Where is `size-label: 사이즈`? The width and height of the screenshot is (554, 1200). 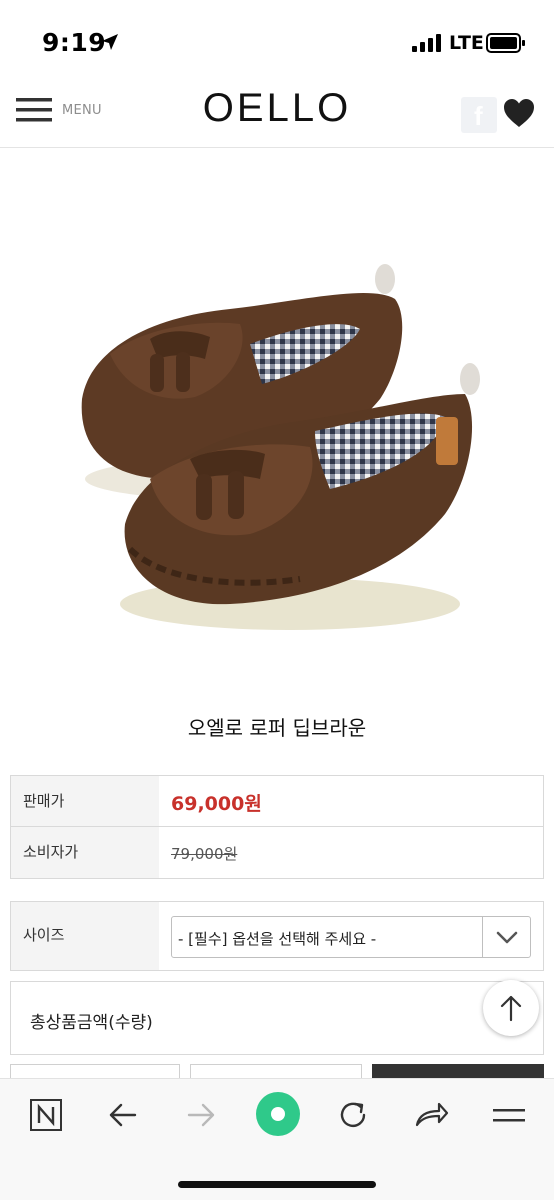 size-label: 사이즈 is located at coordinates (85, 936).